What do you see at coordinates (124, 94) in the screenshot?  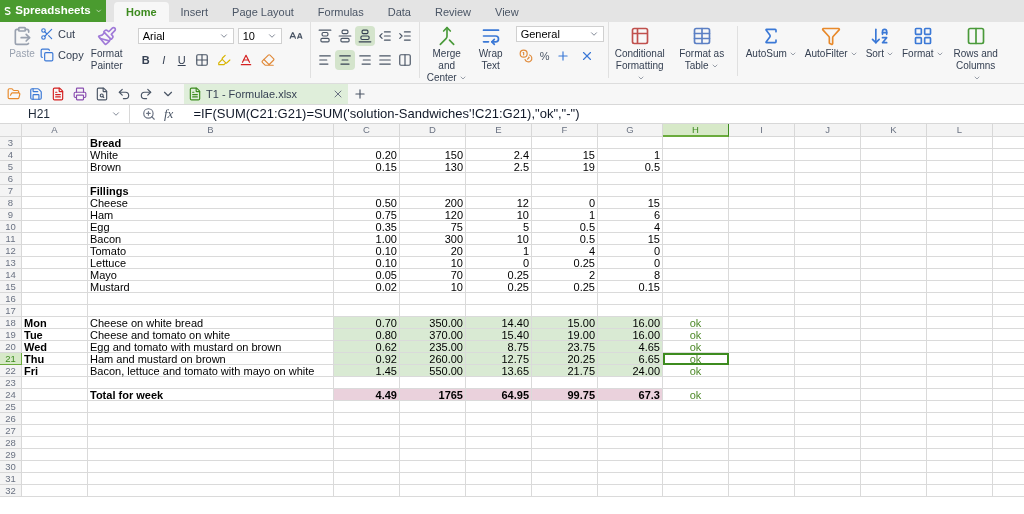 I see `undo-icon` at bounding box center [124, 94].